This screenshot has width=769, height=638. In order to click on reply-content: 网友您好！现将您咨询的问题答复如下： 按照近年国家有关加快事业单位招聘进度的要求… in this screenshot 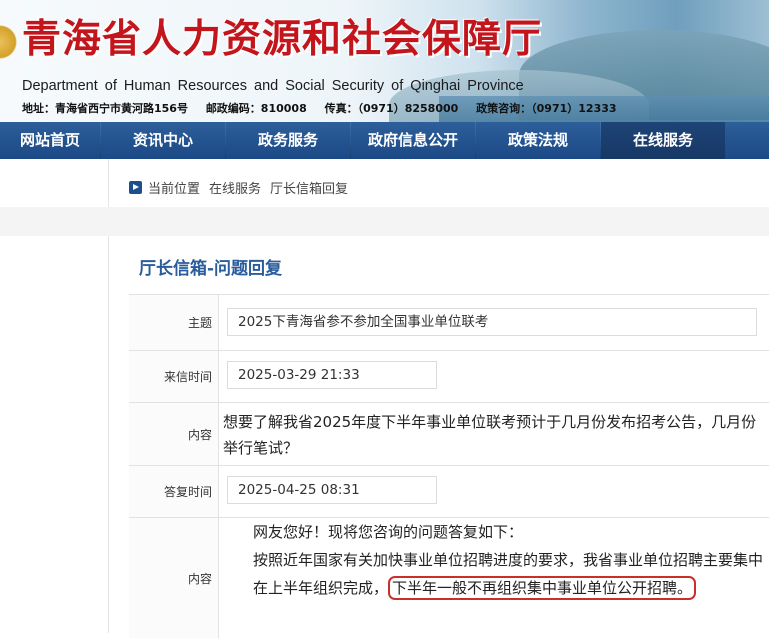, I will do `click(493, 560)`.